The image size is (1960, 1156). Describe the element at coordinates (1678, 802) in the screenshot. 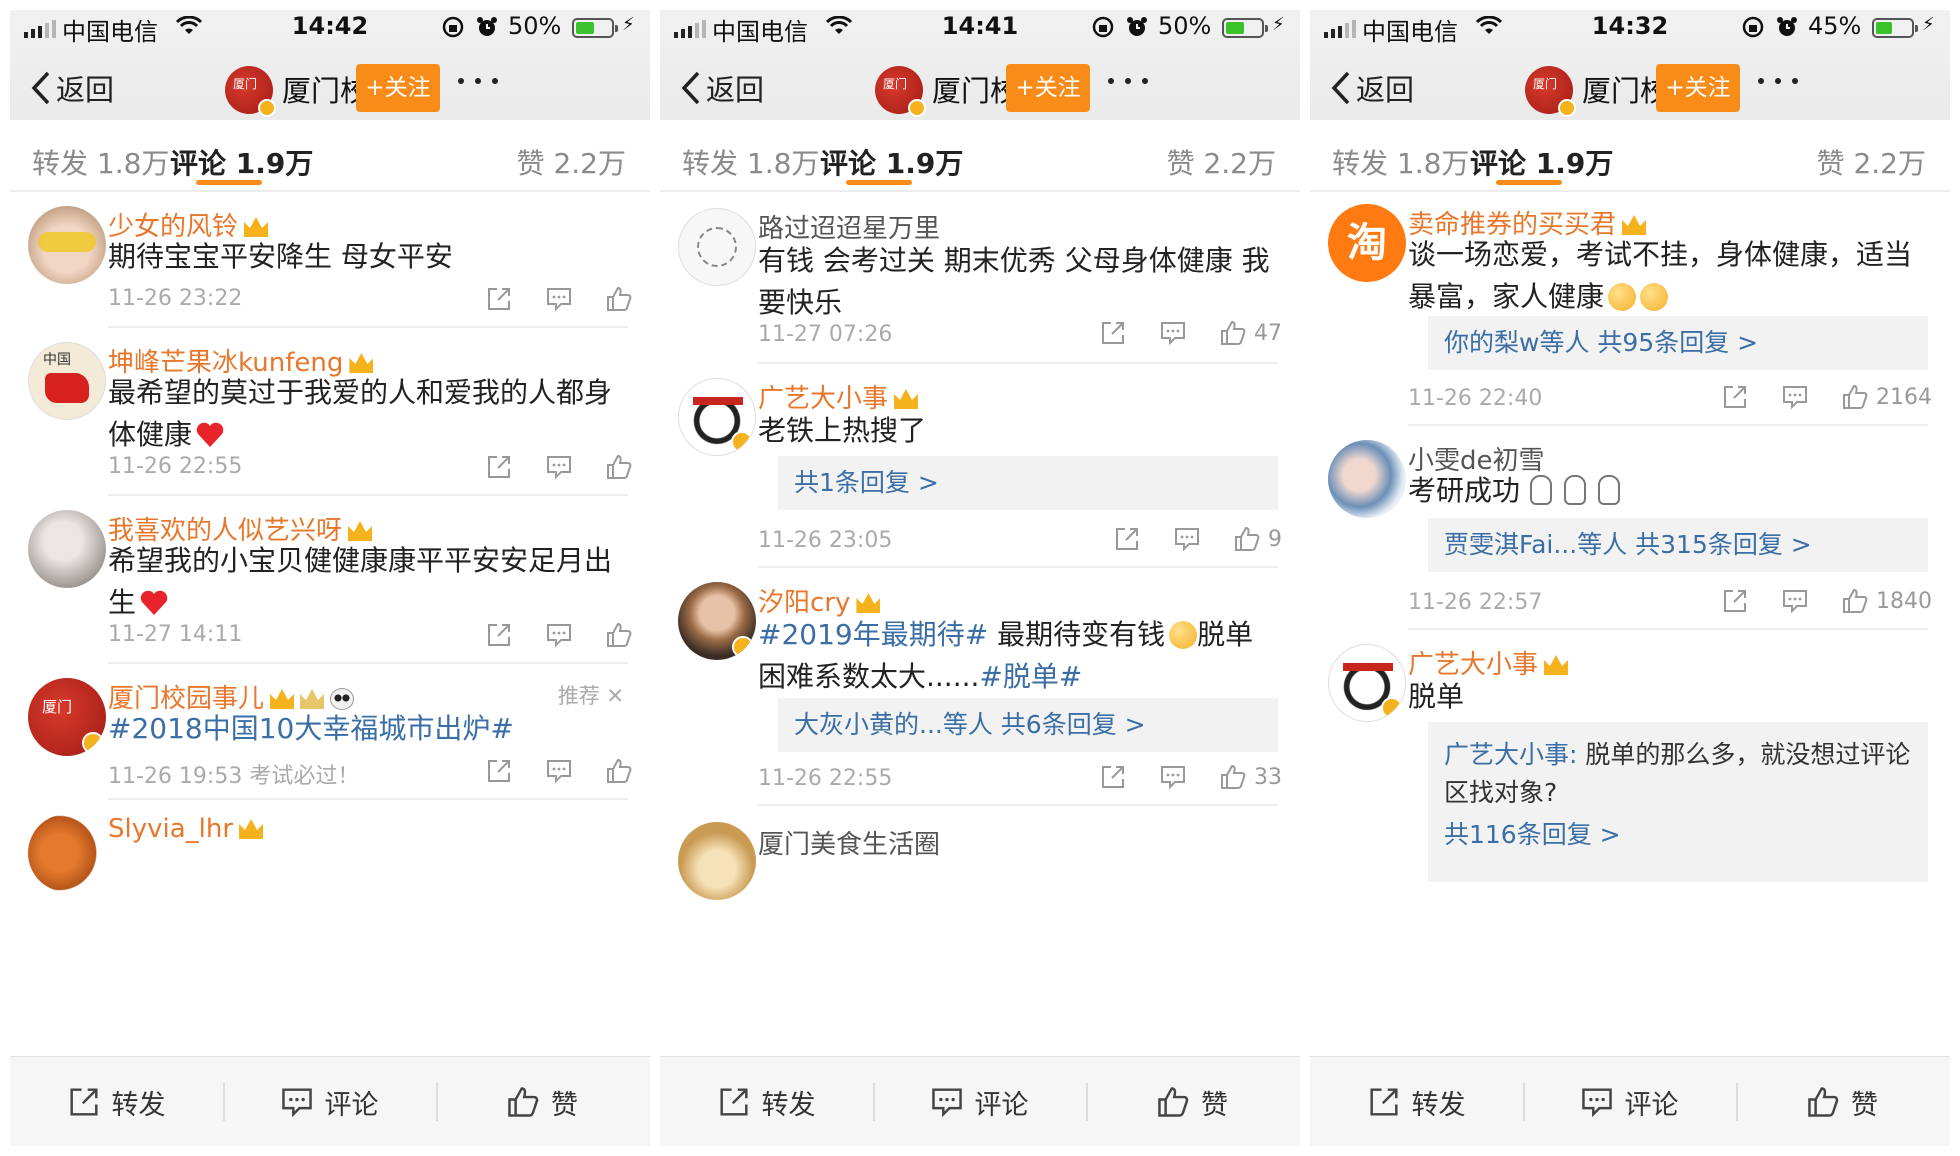

I see `reply-preview: 广艺大小事: 脱单的那么多，就没想过评论区找对象? 共116条回复 >` at that location.